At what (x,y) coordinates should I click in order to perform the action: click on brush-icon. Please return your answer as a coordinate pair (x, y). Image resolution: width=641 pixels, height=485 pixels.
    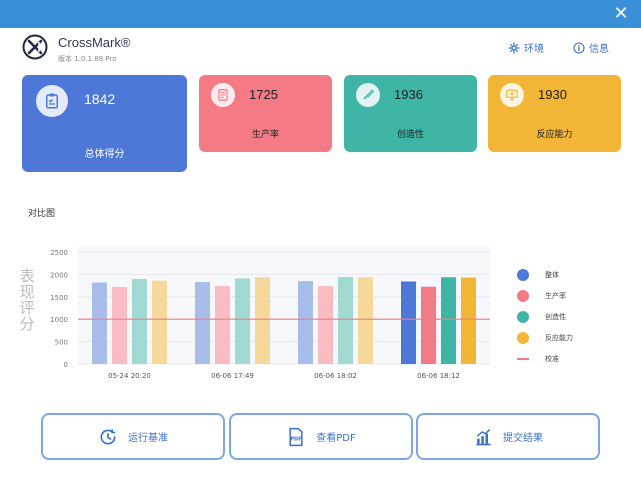
    Looking at the image, I should click on (368, 95).